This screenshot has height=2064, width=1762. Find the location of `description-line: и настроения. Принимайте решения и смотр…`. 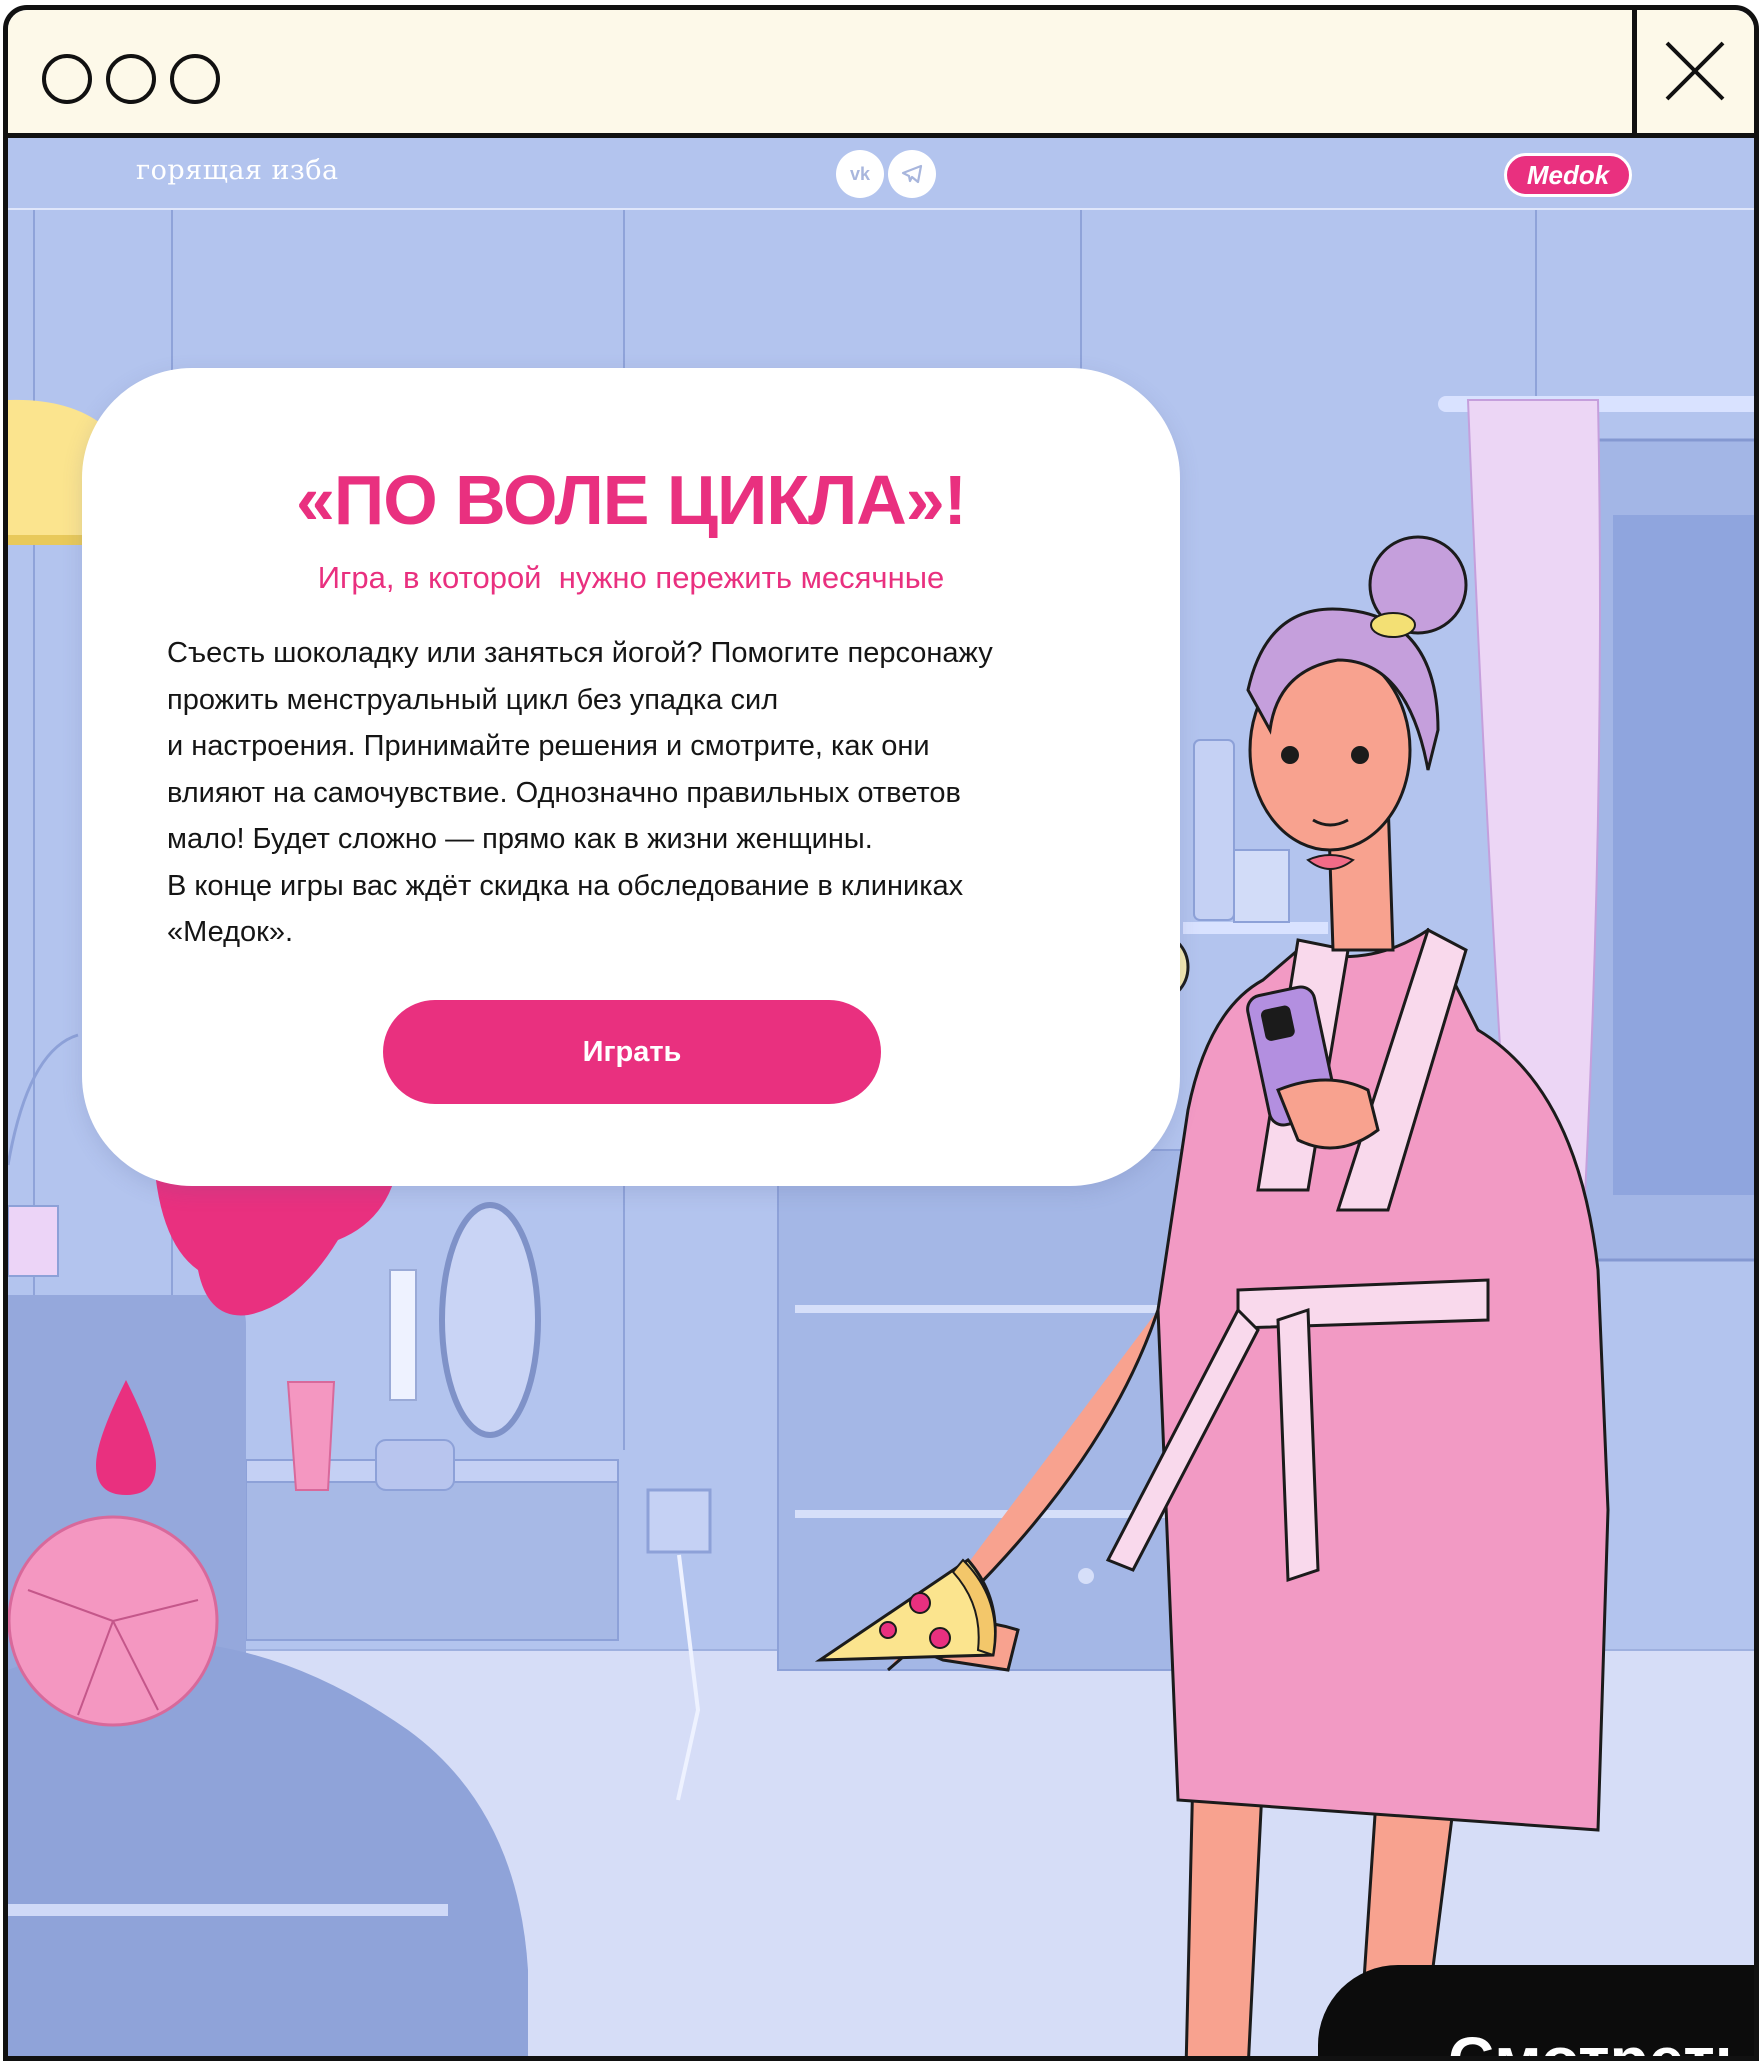

description-line: и настроения. Принимайте решения и смотр… is located at coordinates (548, 746).